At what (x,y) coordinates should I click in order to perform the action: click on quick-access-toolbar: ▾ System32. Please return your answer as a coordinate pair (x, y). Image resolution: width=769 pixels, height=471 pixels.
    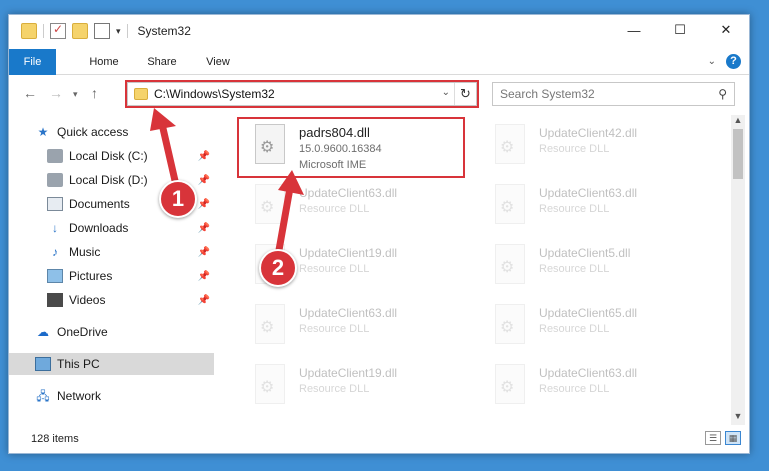
    Looking at the image, I should click on (106, 30).